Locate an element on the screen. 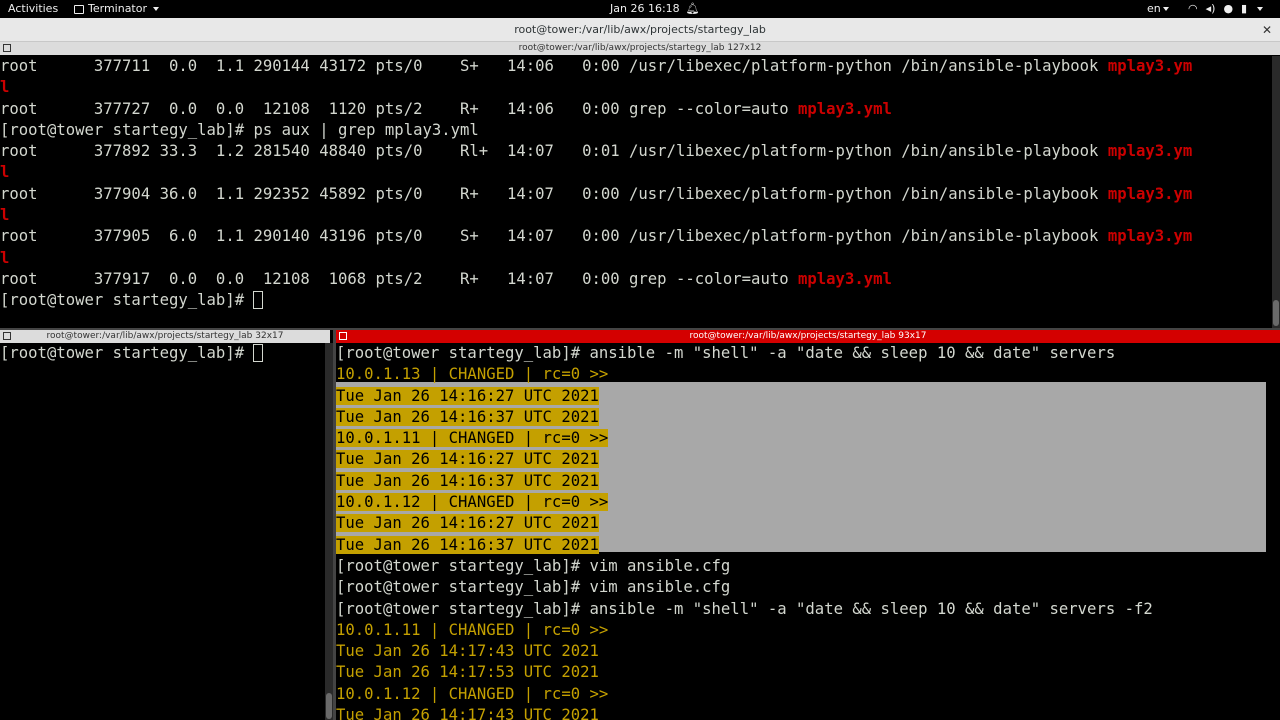 This screenshot has width=1280, height=720. terminal-text: Tue Jan 26 14:17:53 UTC 2021 is located at coordinates (467, 672).